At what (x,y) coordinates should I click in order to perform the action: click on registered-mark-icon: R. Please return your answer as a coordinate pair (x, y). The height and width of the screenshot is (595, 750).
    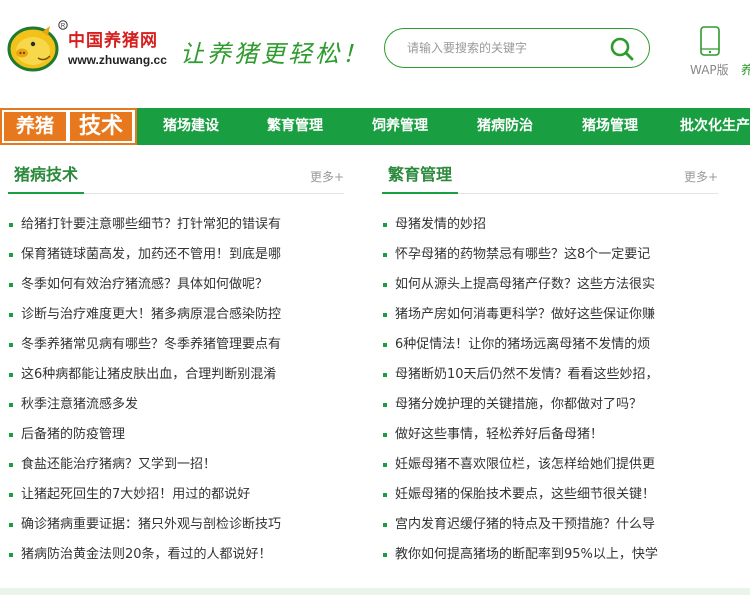
    Looking at the image, I should click on (63, 25).